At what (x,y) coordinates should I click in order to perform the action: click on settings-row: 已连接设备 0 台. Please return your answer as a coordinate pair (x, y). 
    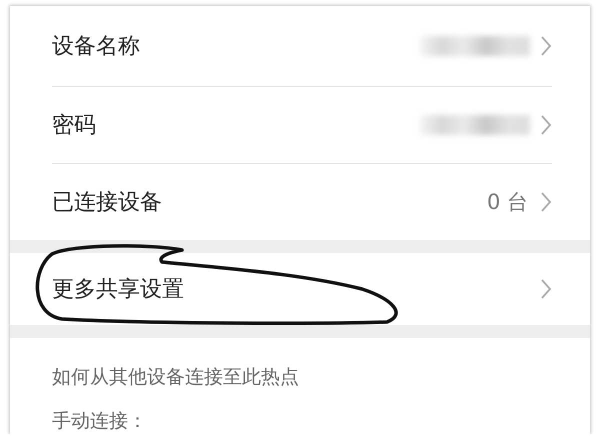
    Looking at the image, I should click on (302, 202).